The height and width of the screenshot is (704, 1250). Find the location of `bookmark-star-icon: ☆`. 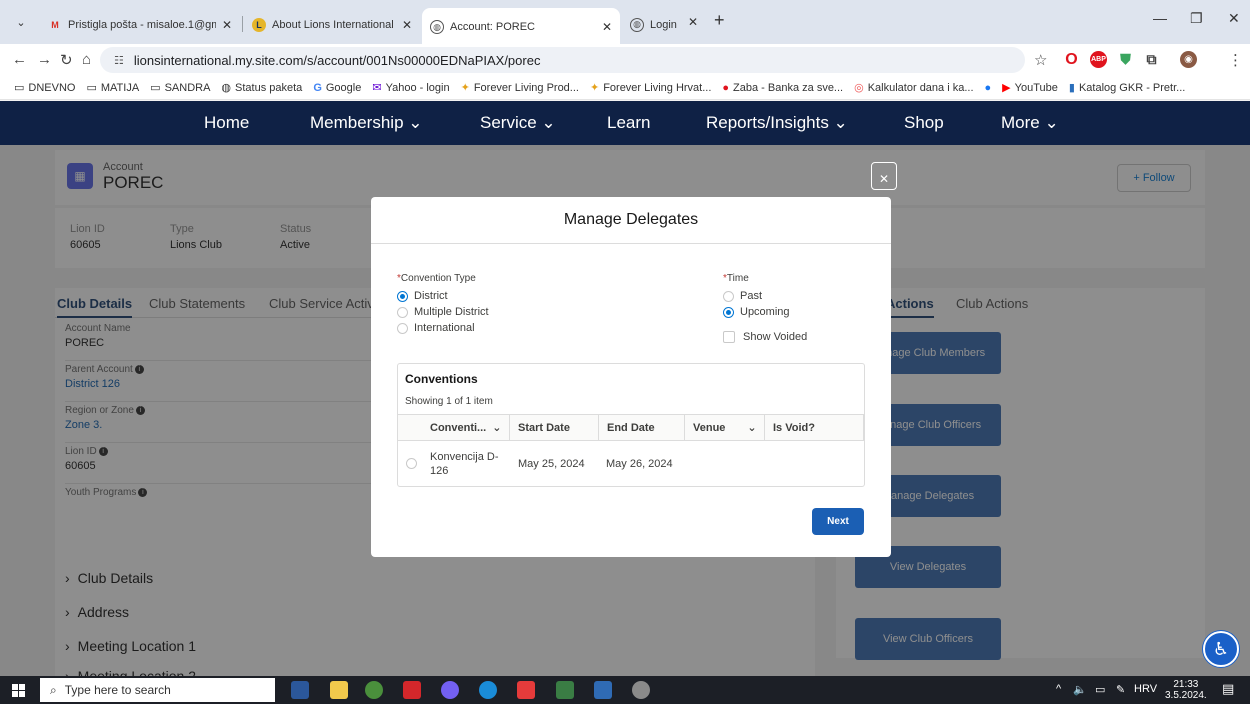

bookmark-star-icon: ☆ is located at coordinates (1040, 60).